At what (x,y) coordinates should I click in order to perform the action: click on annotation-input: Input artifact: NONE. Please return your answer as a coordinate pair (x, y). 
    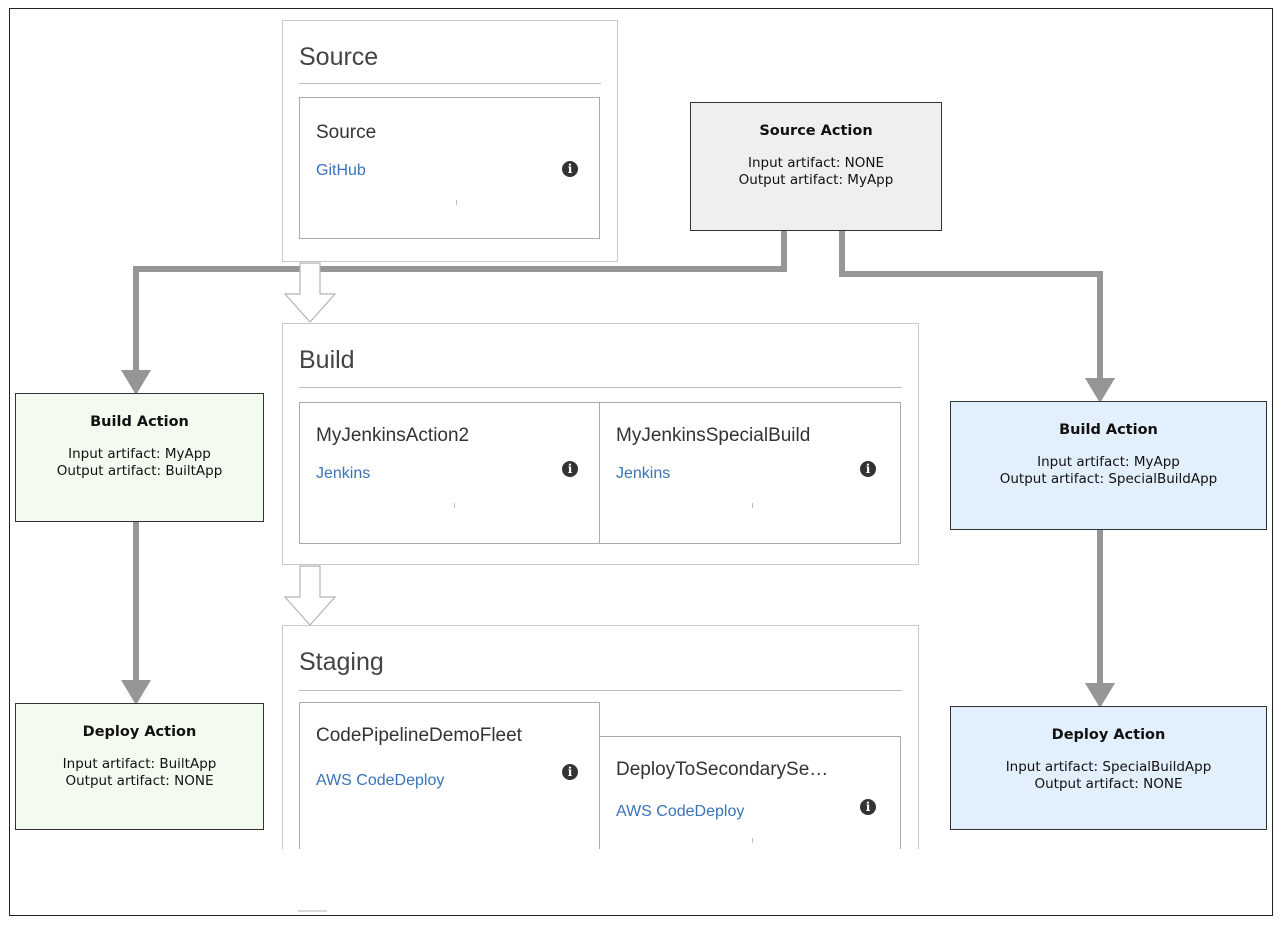
    Looking at the image, I should click on (816, 163).